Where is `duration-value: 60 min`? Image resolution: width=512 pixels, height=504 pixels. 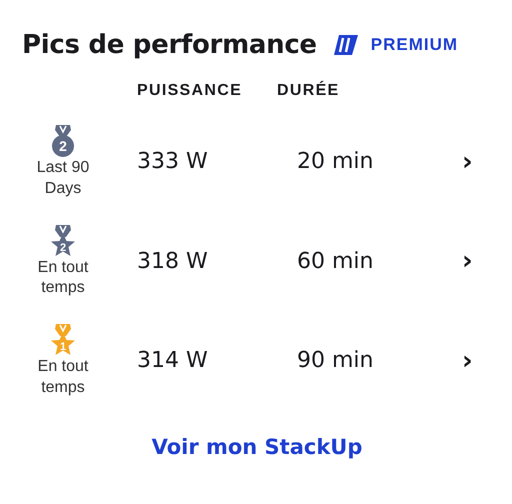
duration-value: 60 min is located at coordinates (335, 261).